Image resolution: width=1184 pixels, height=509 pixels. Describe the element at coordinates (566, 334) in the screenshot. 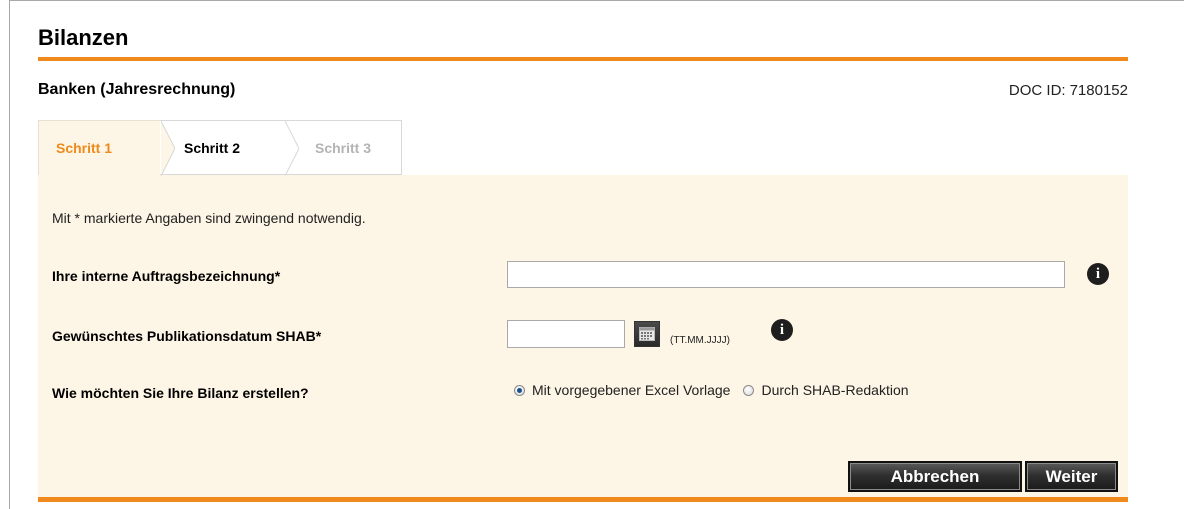

I see `publication-date-input` at that location.